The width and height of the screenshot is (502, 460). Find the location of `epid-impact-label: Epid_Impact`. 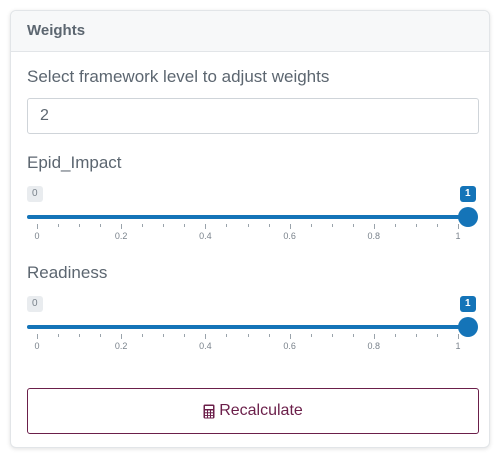

epid-impact-label: Epid_Impact is located at coordinates (74, 162).